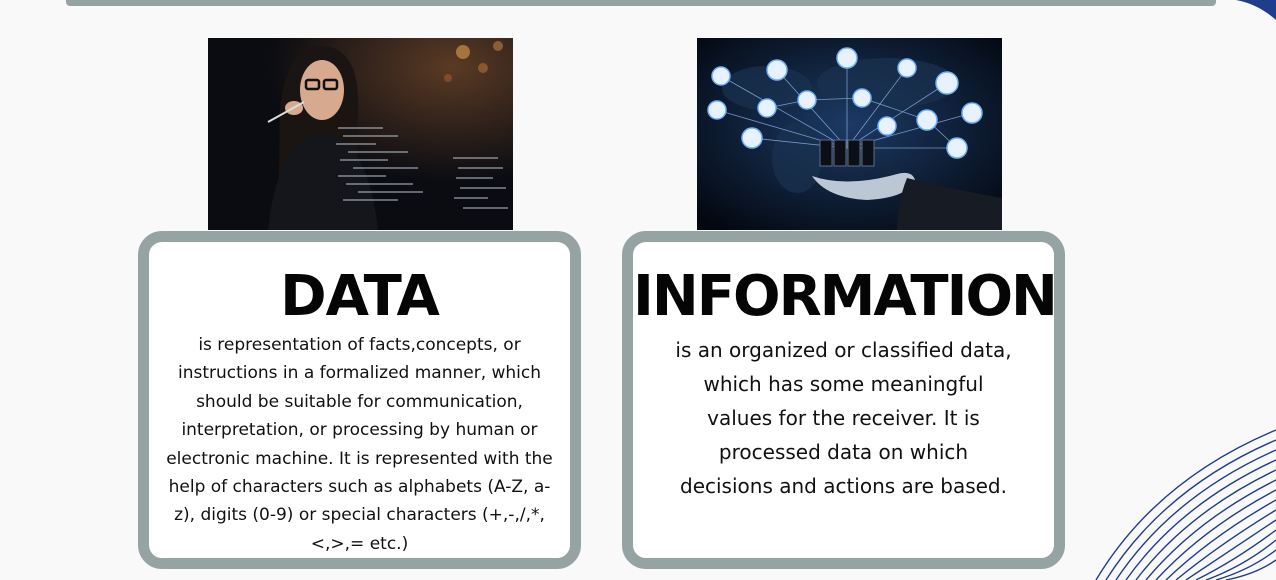  What do you see at coordinates (1185, 504) in the screenshot?
I see `decorative-wave-lines` at bounding box center [1185, 504].